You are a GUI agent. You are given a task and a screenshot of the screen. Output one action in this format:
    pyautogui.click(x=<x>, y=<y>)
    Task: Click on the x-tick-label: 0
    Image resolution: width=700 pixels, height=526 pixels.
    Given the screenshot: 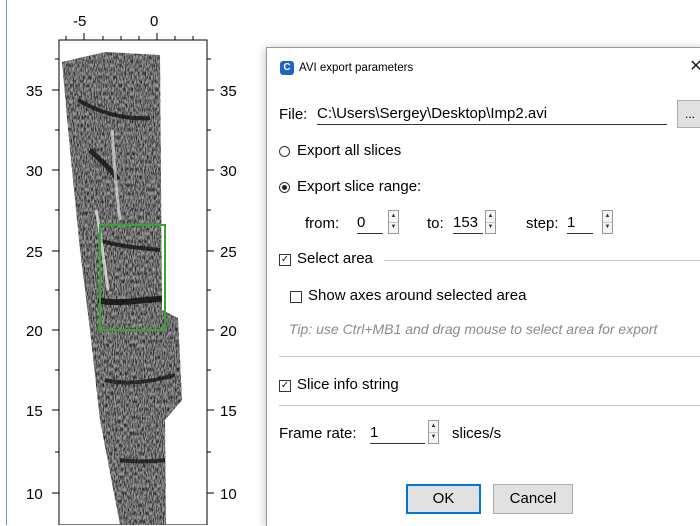 What is the action you would take?
    pyautogui.click(x=154, y=21)
    